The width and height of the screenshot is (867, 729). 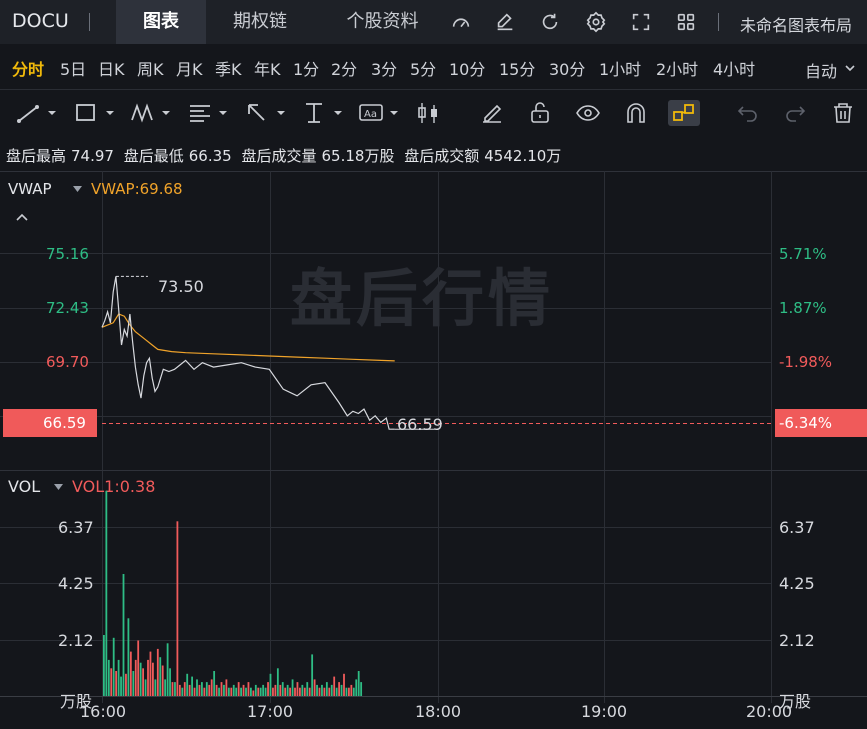 What do you see at coordinates (228, 68) in the screenshot?
I see `period-quarter: 季K` at bounding box center [228, 68].